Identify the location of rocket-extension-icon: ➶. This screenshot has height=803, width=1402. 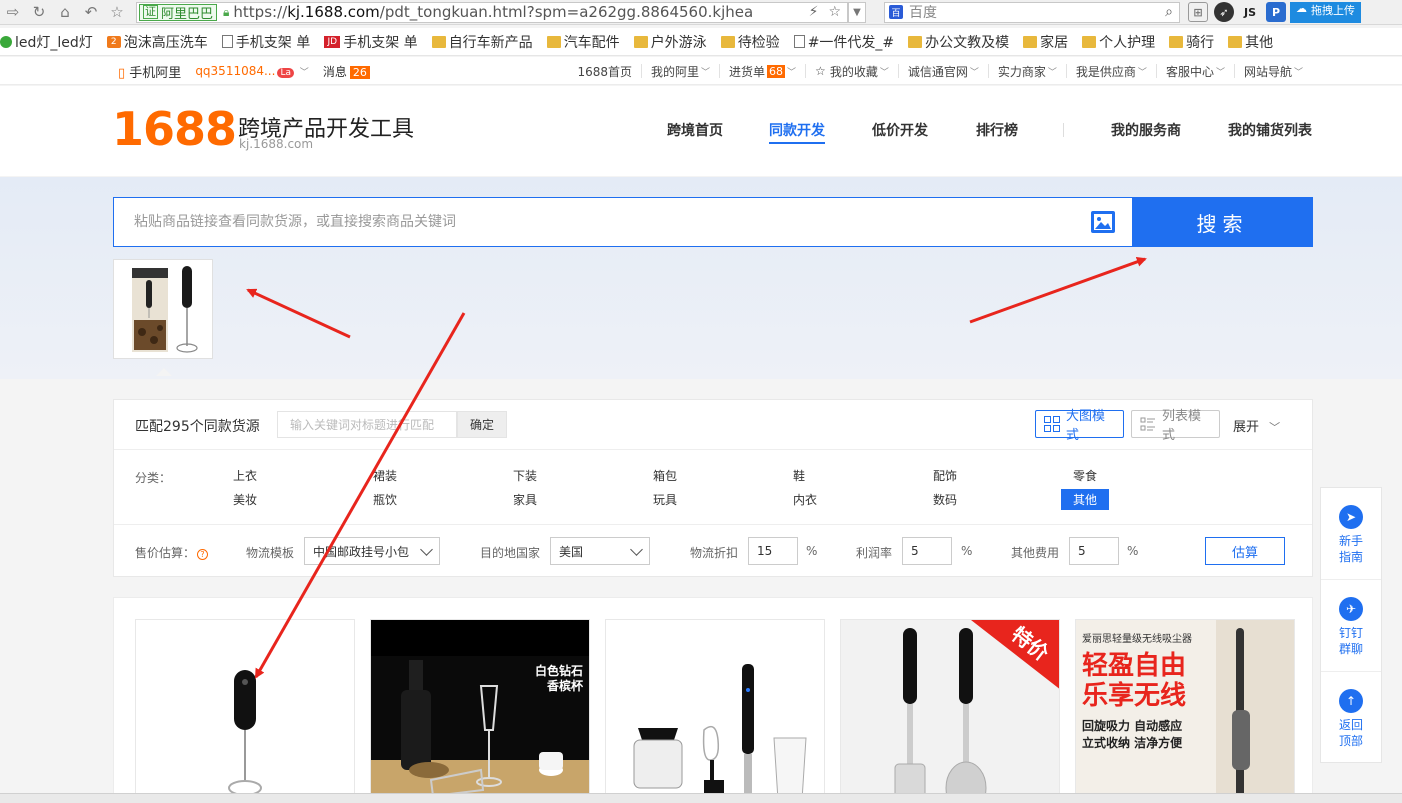
(1224, 12).